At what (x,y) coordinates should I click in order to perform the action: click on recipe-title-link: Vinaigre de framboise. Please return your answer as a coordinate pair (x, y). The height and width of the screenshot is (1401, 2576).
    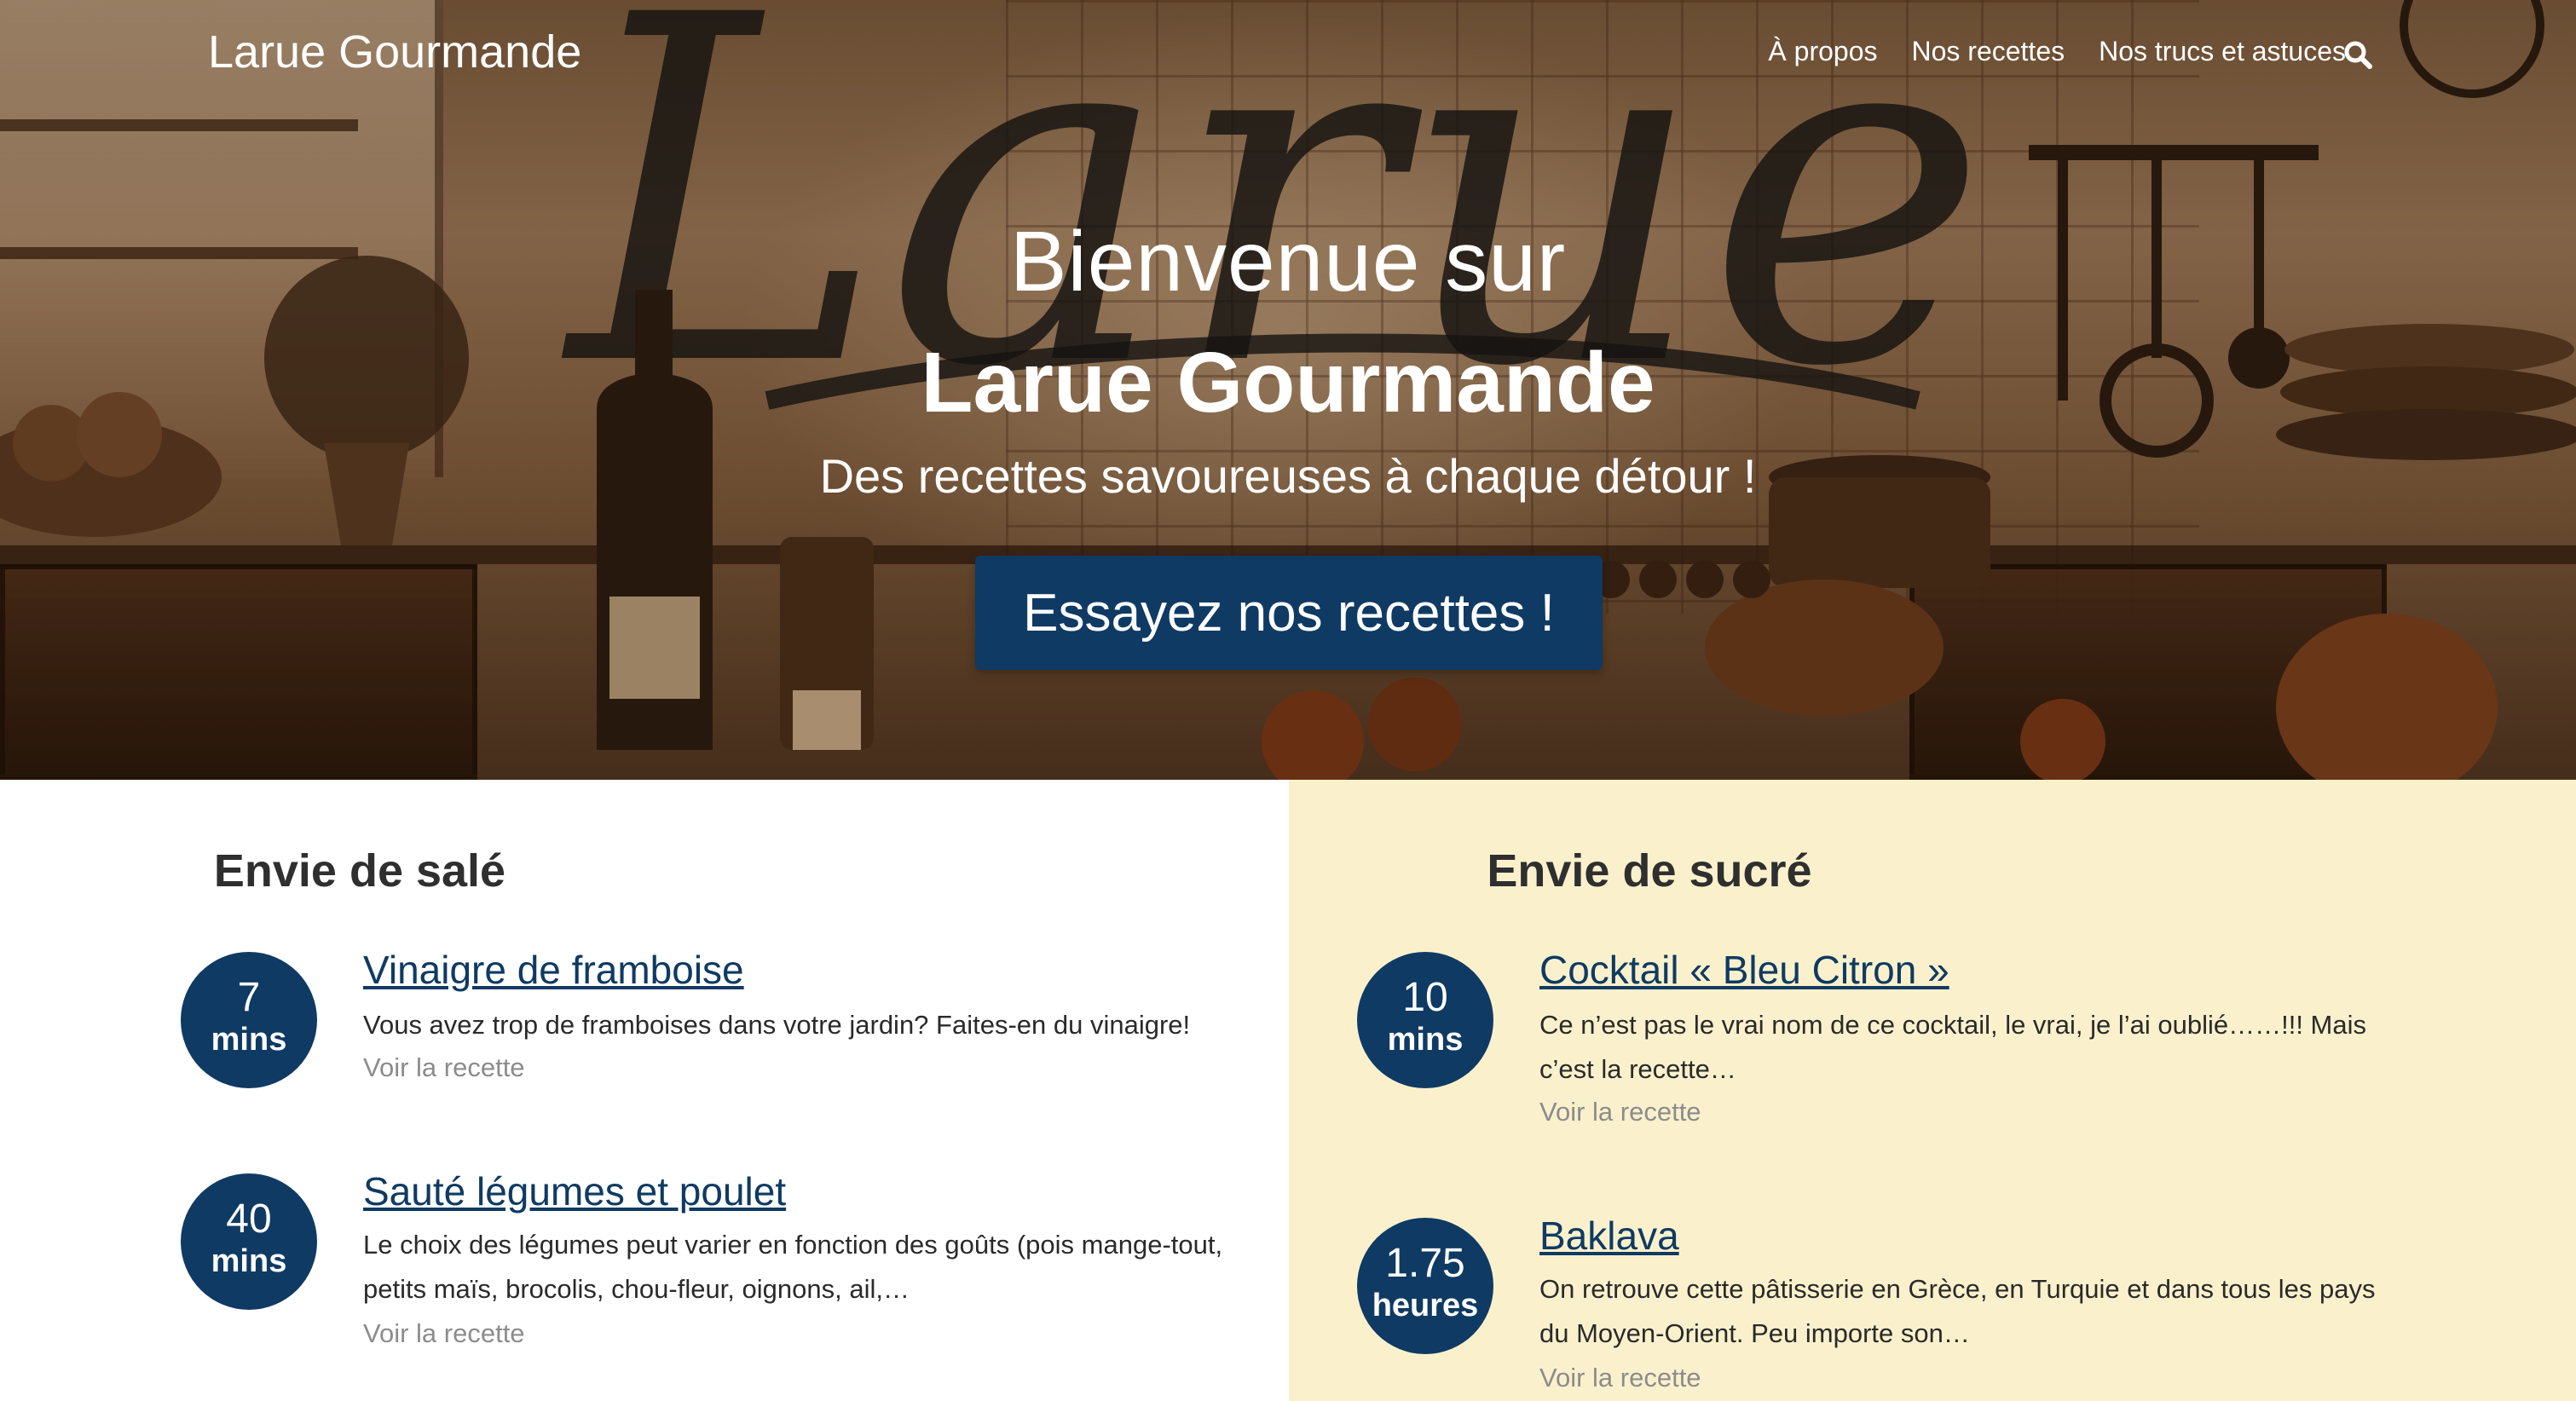
    Looking at the image, I should click on (553, 970).